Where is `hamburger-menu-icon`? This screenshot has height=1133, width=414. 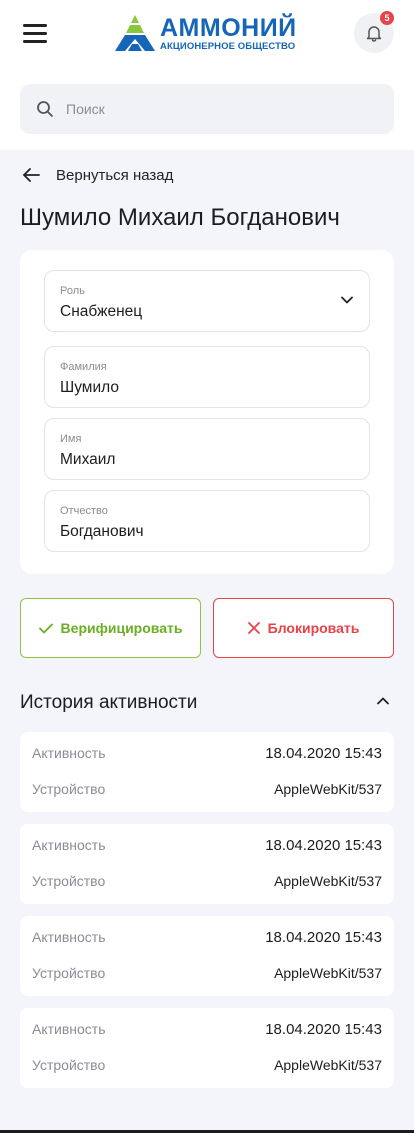
hamburger-menu-icon is located at coordinates (36, 34).